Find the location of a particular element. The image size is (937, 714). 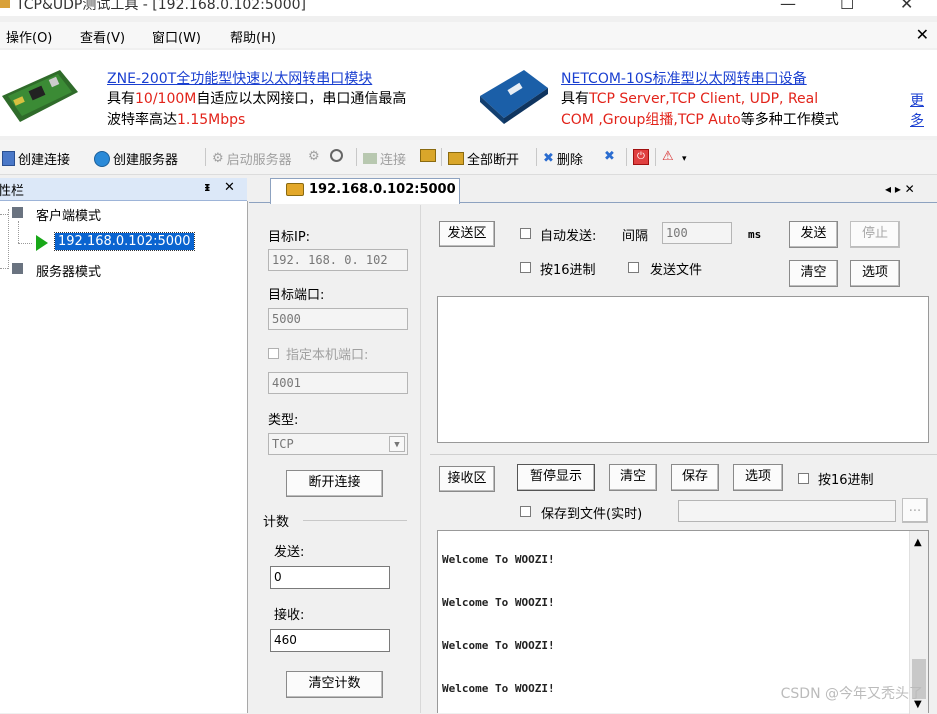

create-server-button: 创建服务器 is located at coordinates (136, 158).